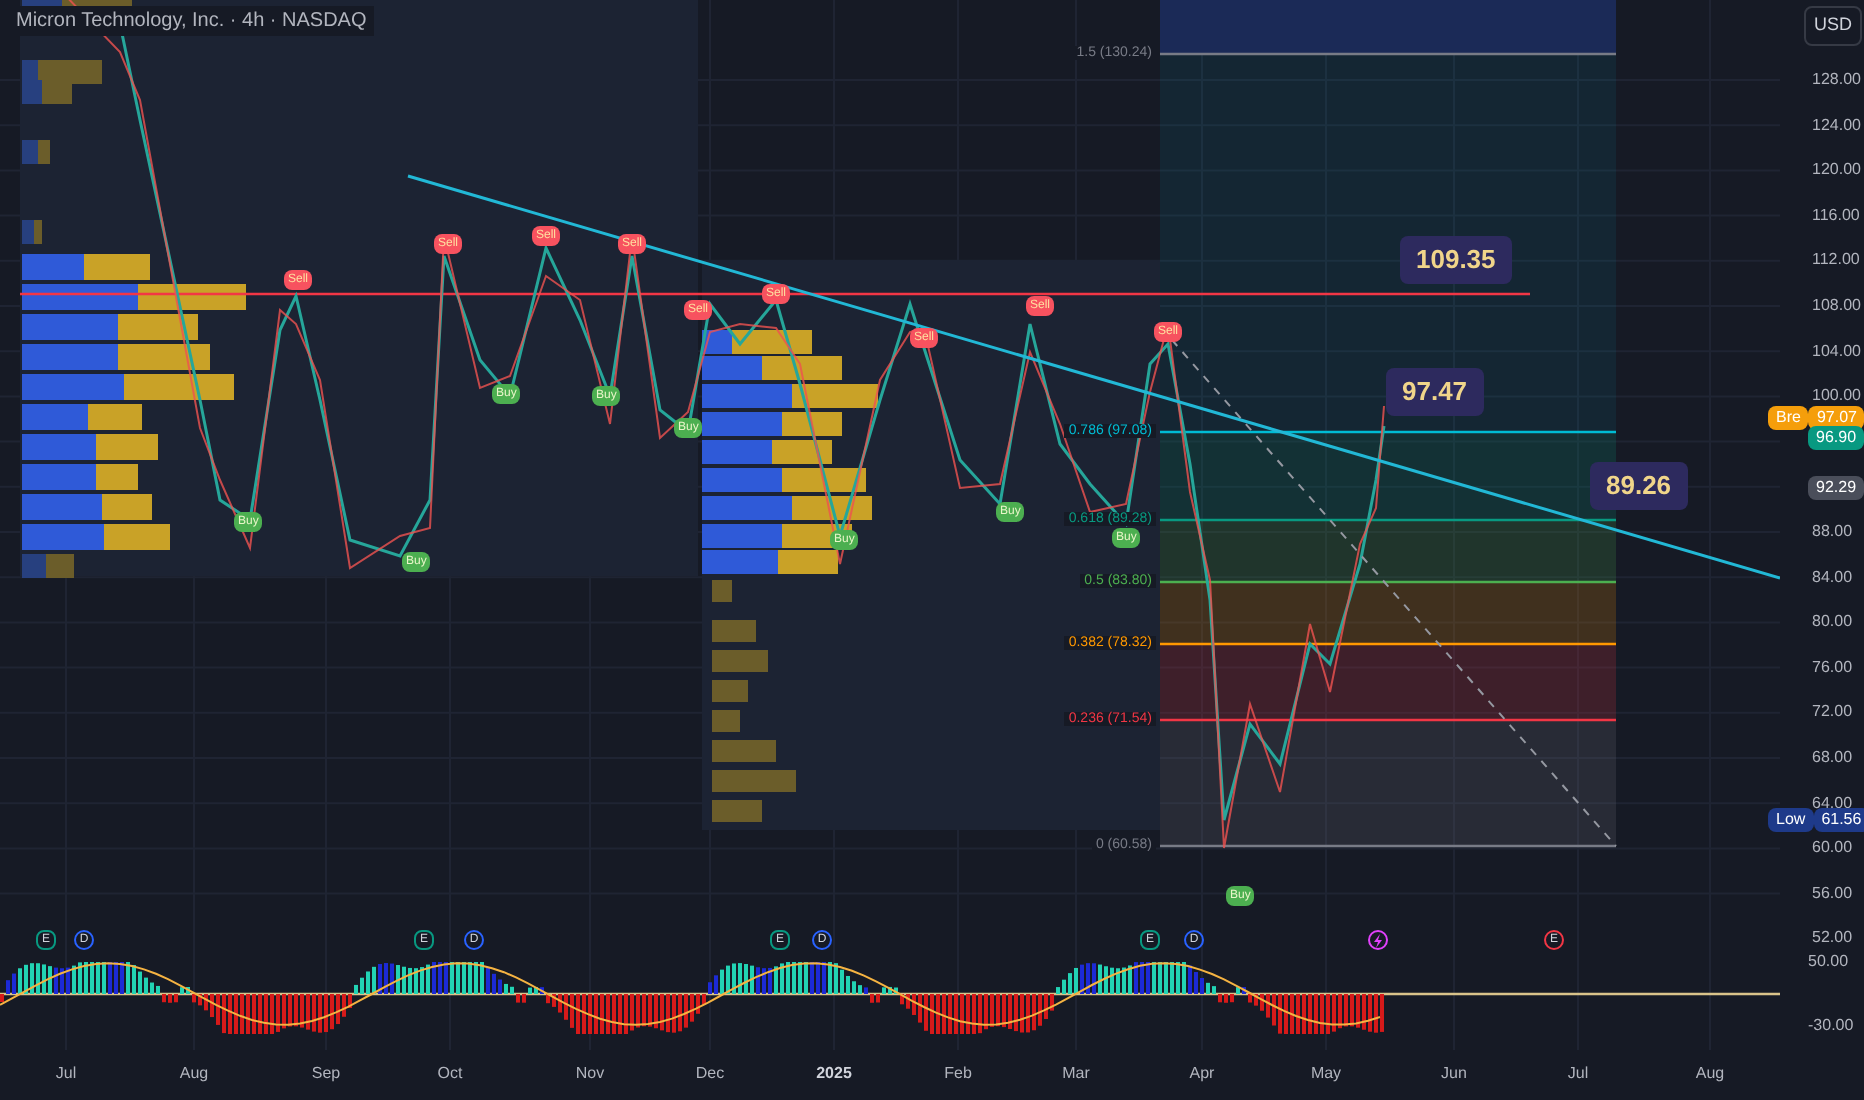 The width and height of the screenshot is (1864, 1100). Describe the element at coordinates (1833, 25) in the screenshot. I see `currency-button: USD` at that location.